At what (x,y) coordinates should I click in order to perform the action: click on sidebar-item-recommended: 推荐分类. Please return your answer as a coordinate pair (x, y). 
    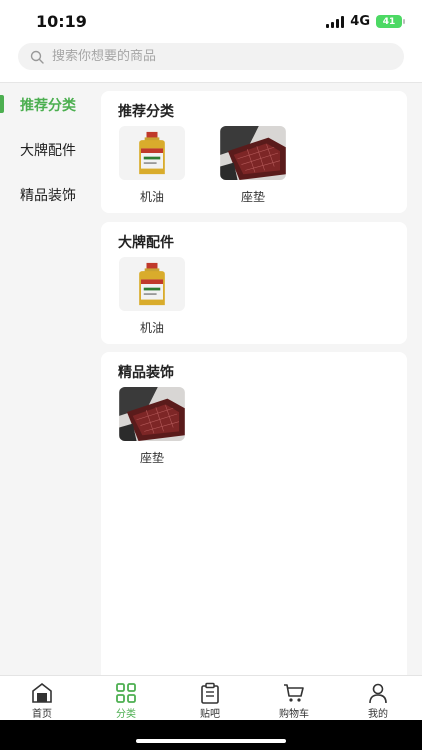
    Looking at the image, I should click on (48, 105).